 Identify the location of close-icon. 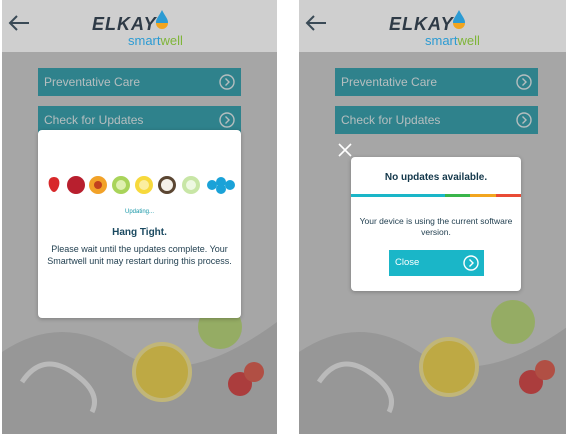
(345, 150).